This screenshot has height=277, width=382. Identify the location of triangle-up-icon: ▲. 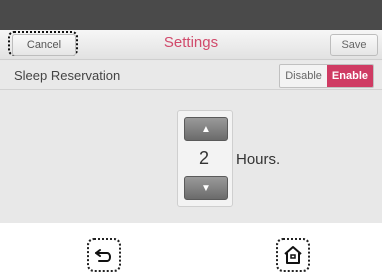
(206, 129).